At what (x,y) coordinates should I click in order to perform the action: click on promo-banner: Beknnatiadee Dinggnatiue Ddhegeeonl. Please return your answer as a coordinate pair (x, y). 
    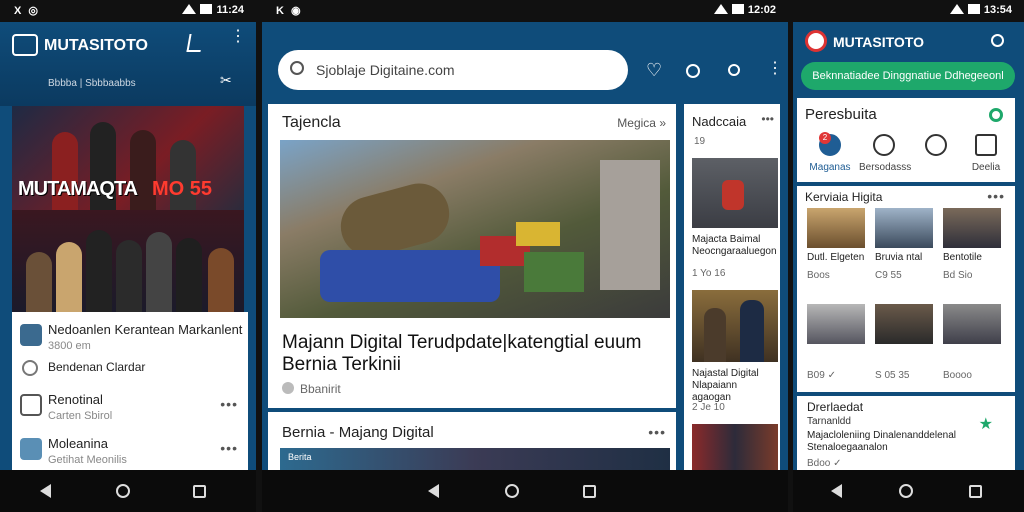
    Looking at the image, I should click on (908, 76).